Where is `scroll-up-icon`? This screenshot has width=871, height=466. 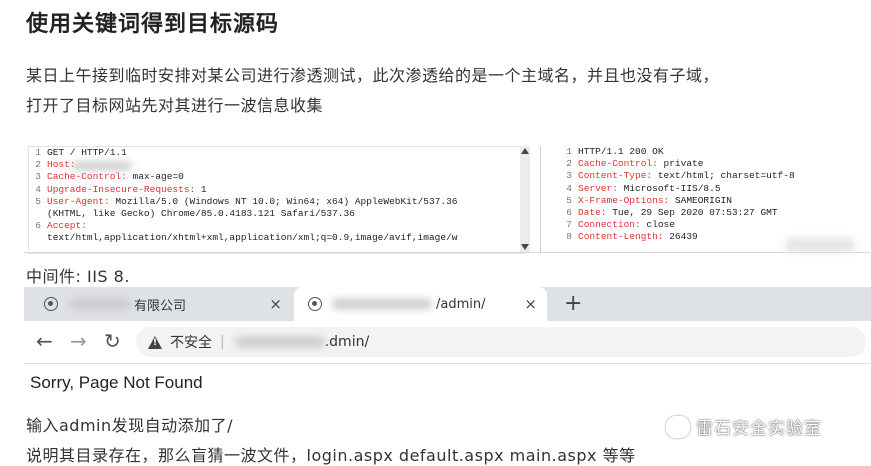 scroll-up-icon is located at coordinates (525, 151).